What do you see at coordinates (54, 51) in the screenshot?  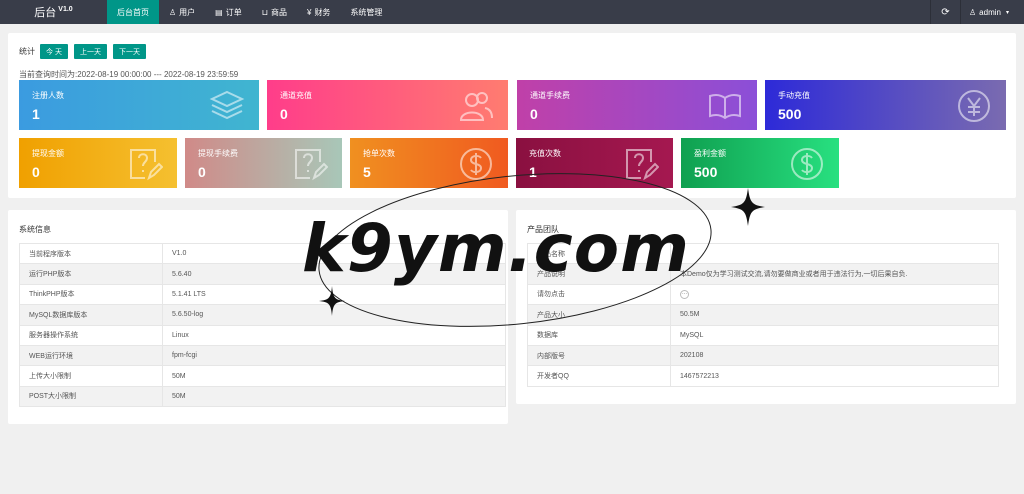 I see `today-button: 今 天` at bounding box center [54, 51].